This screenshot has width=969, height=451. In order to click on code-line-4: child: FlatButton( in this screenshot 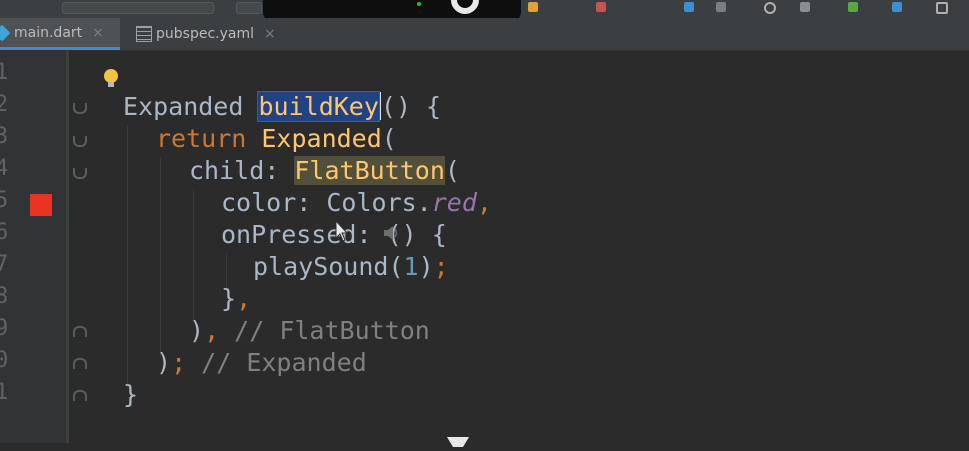, I will do `click(324, 171)`.